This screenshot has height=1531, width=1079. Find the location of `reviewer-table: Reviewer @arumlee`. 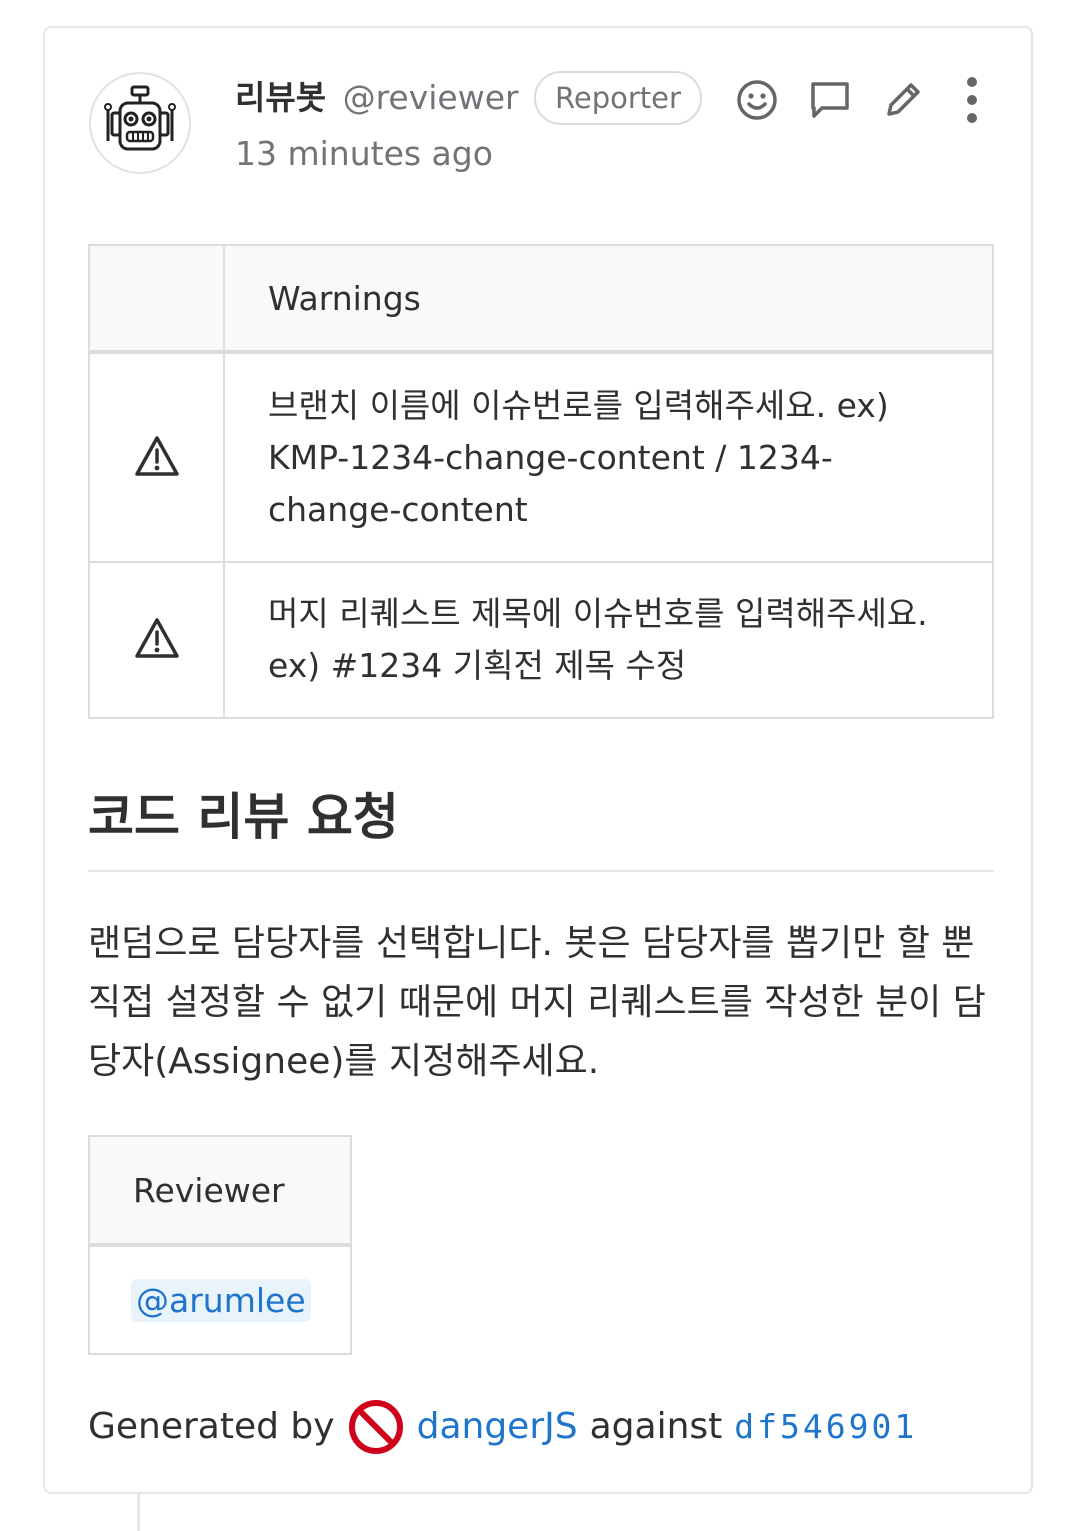

reviewer-table: Reviewer @arumlee is located at coordinates (220, 1245).